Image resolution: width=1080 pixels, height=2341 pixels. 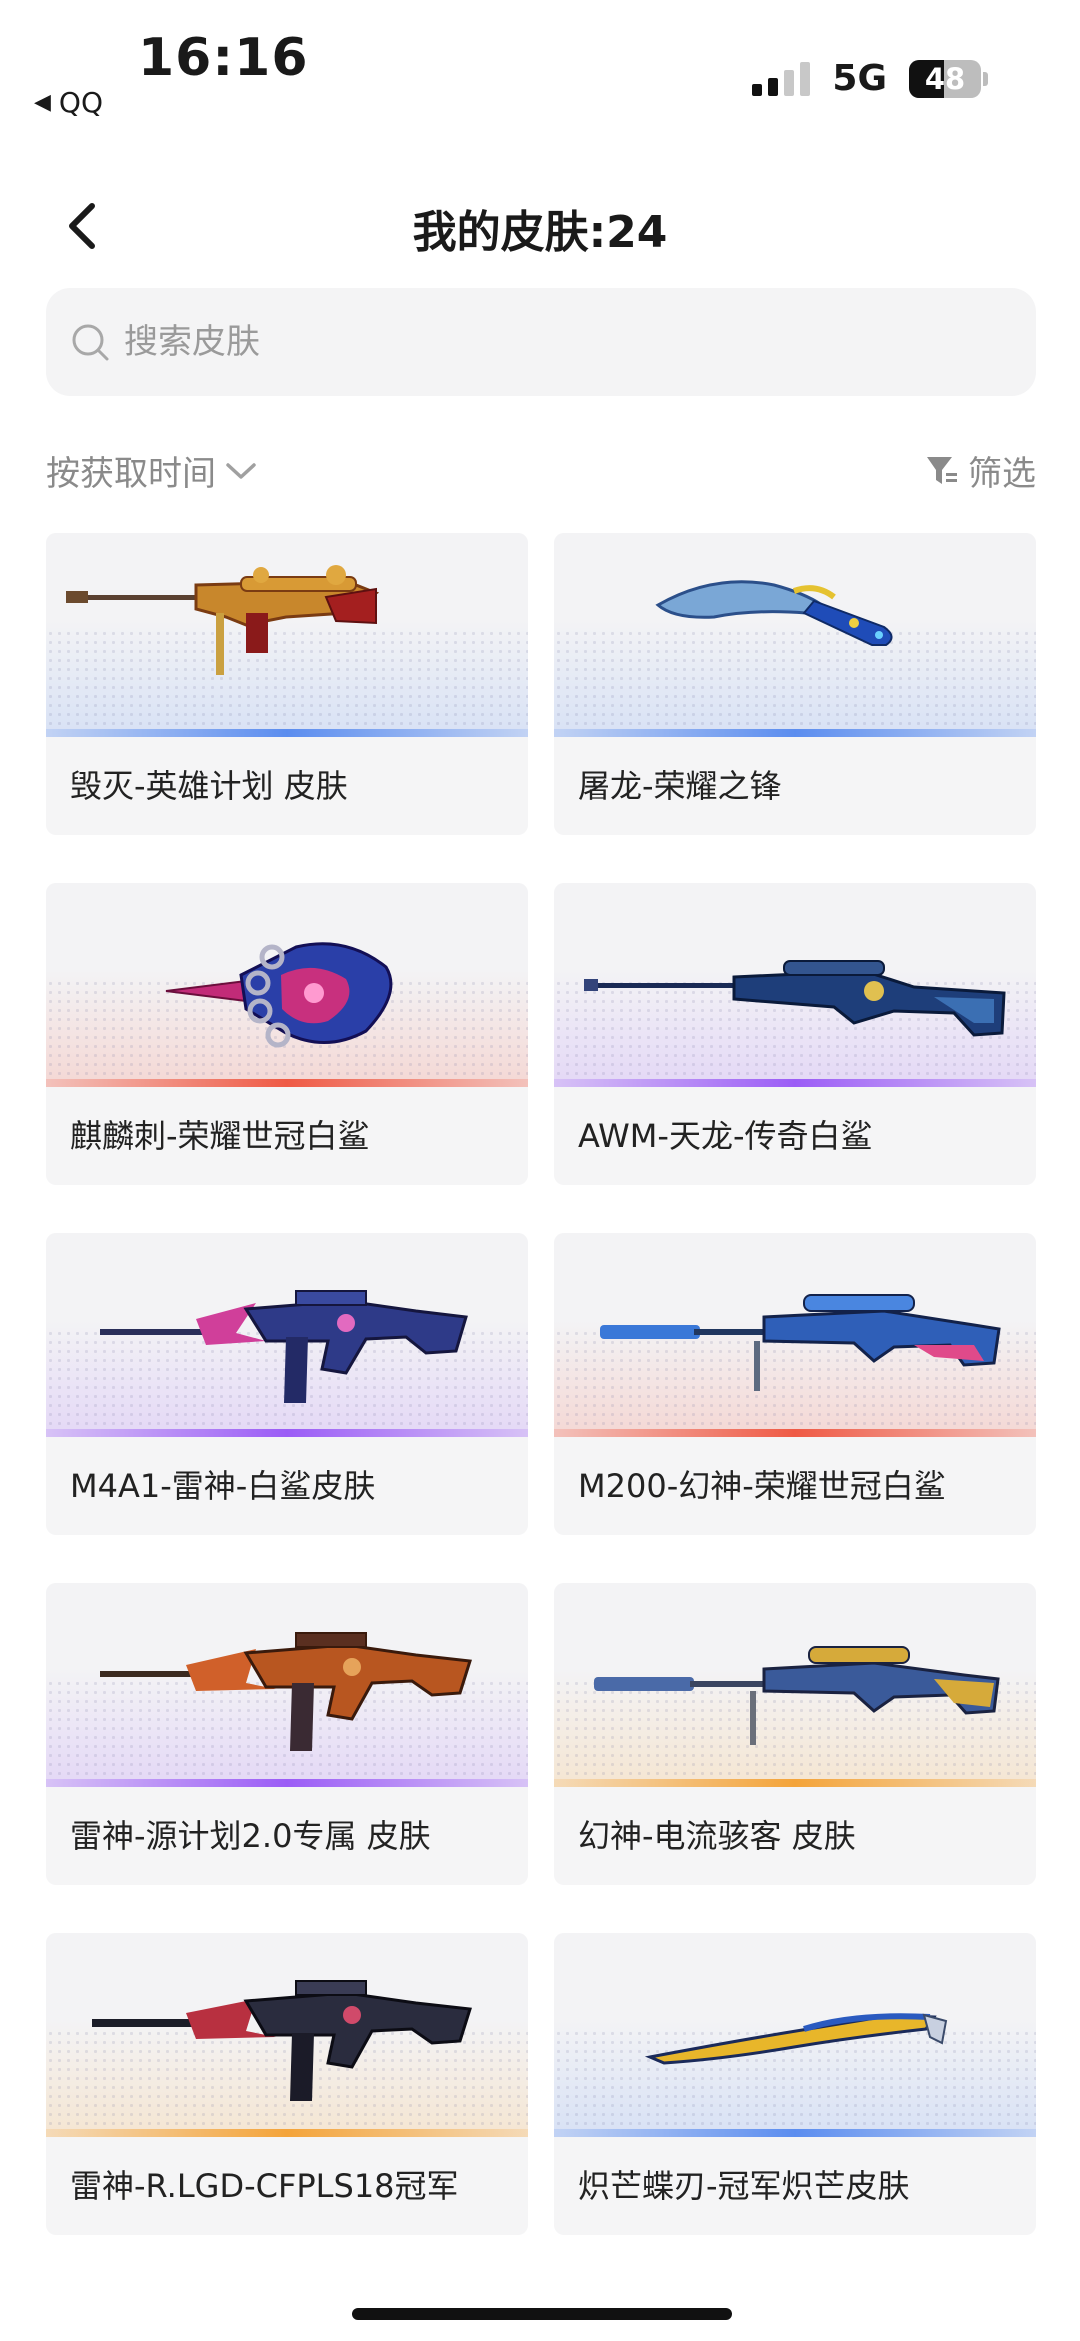 What do you see at coordinates (42, 102) in the screenshot?
I see `back-triangle-icon: ◀` at bounding box center [42, 102].